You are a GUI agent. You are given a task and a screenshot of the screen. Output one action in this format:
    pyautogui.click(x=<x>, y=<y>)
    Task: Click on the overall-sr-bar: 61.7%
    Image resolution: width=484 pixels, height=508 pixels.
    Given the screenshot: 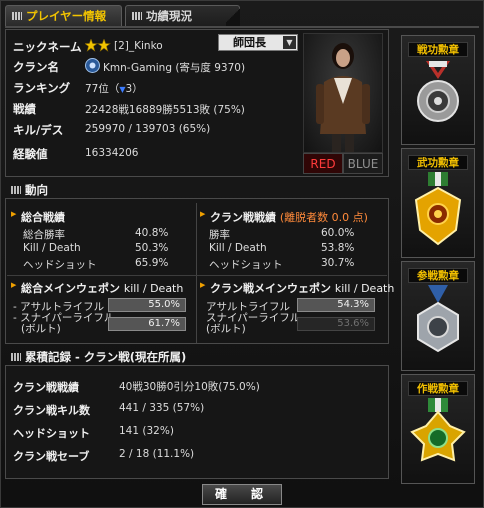 What is the action you would take?
    pyautogui.click(x=147, y=324)
    